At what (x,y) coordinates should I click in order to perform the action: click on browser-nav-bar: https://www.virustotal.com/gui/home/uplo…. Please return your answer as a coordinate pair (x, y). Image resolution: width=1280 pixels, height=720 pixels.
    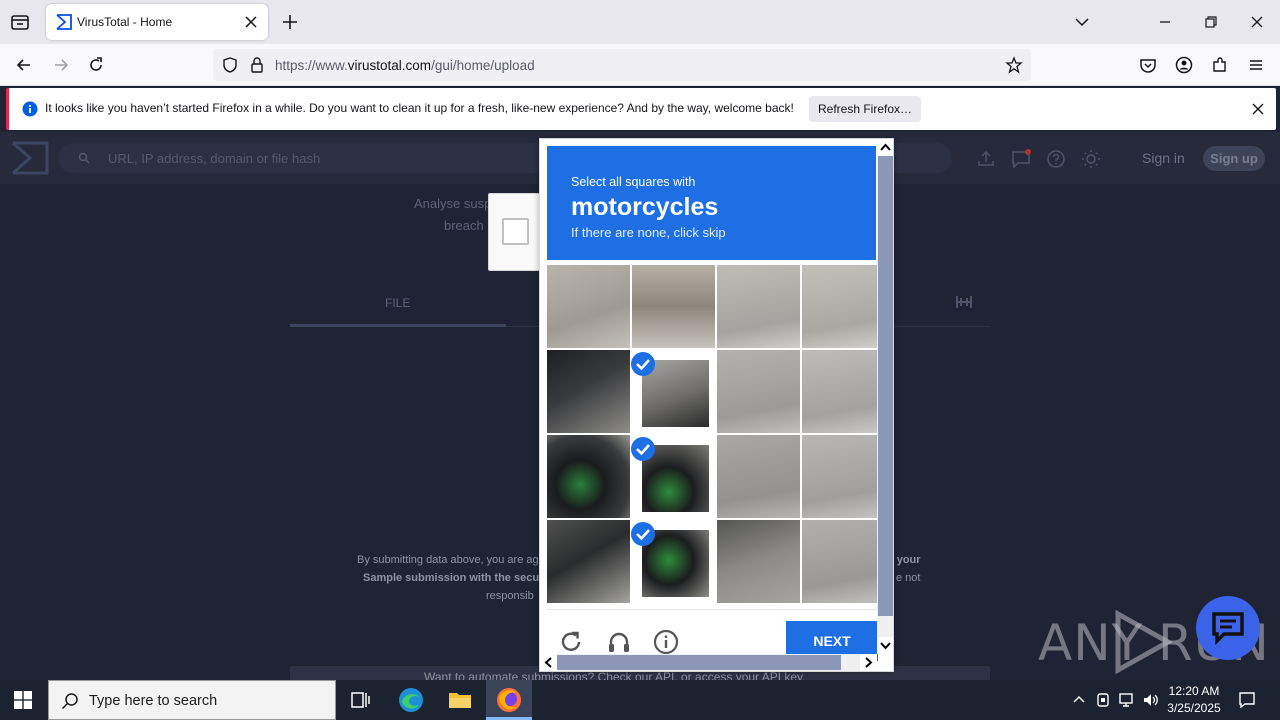
    Looking at the image, I should click on (640, 65).